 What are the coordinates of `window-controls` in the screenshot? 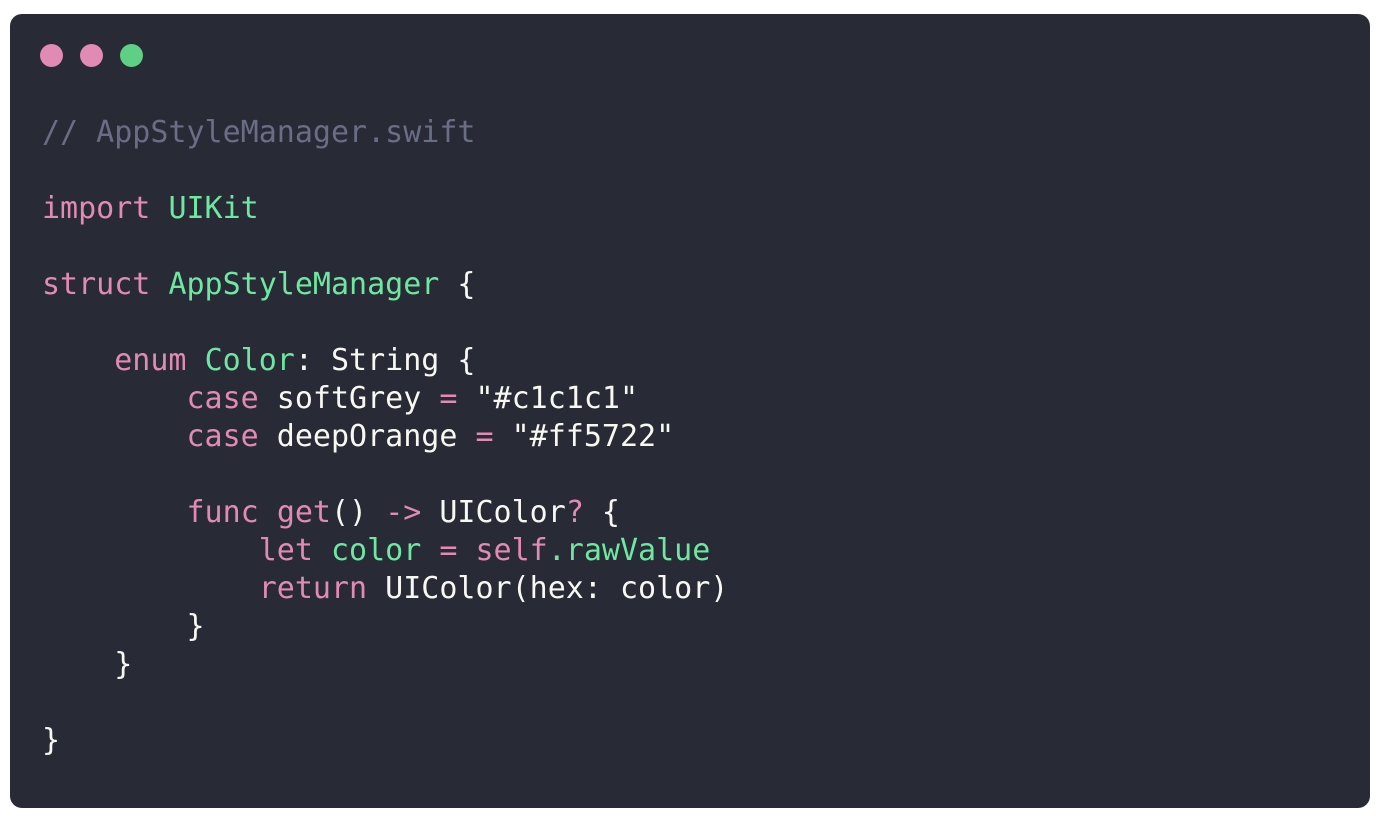 It's located at (91, 55).